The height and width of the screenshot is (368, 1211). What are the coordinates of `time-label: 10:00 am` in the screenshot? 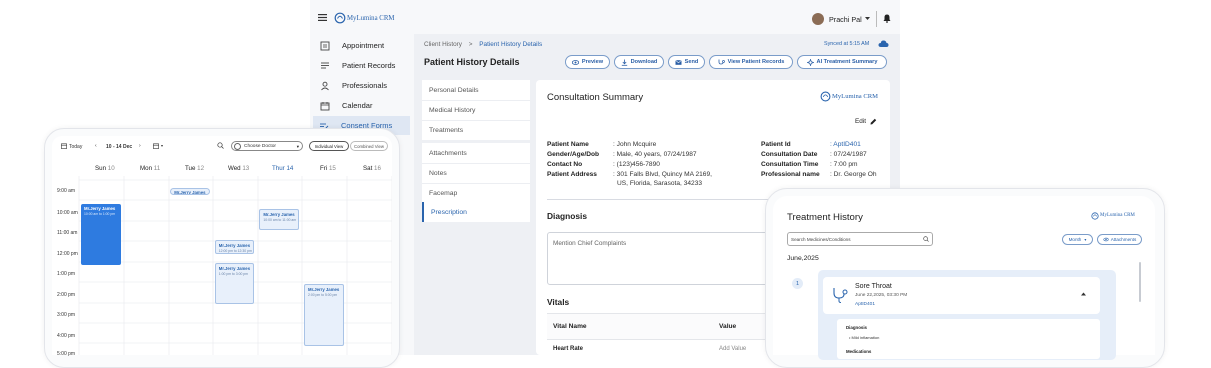 It's located at (67, 213).